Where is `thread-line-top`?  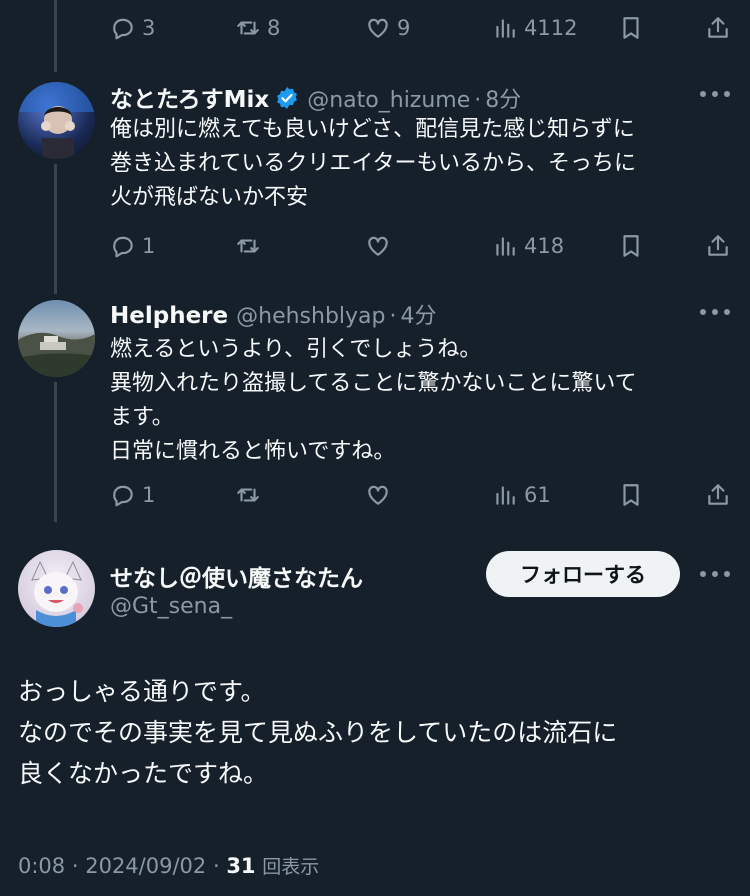
thread-line-top is located at coordinates (55, 36).